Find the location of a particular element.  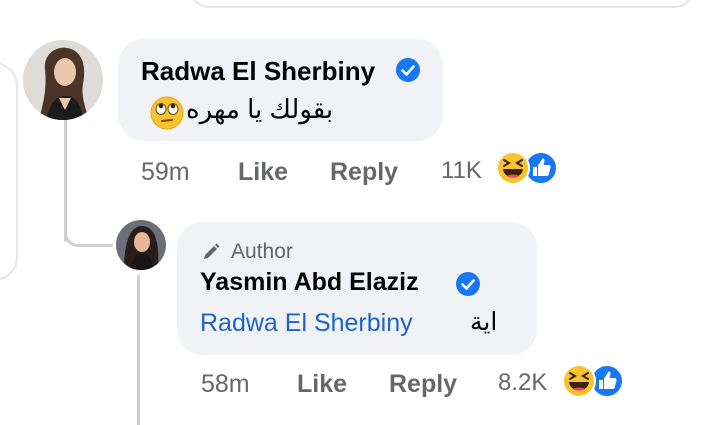

comment-author-name: Radwa El Sherbiny is located at coordinates (258, 71).